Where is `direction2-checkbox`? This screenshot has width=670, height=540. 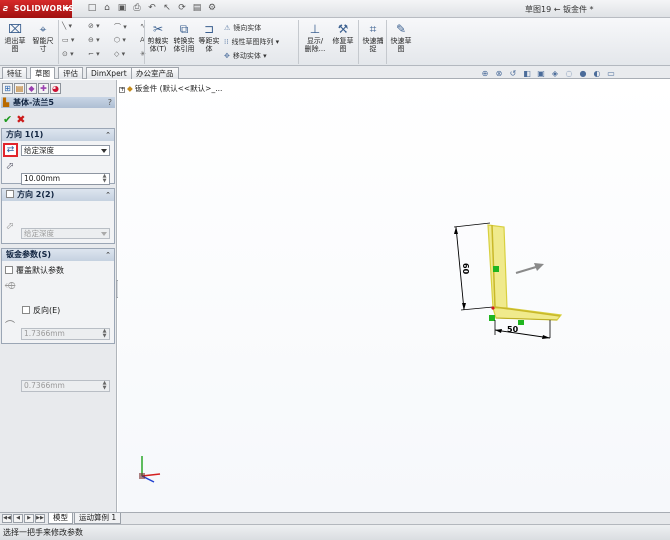
direction2-checkbox is located at coordinates (10, 194).